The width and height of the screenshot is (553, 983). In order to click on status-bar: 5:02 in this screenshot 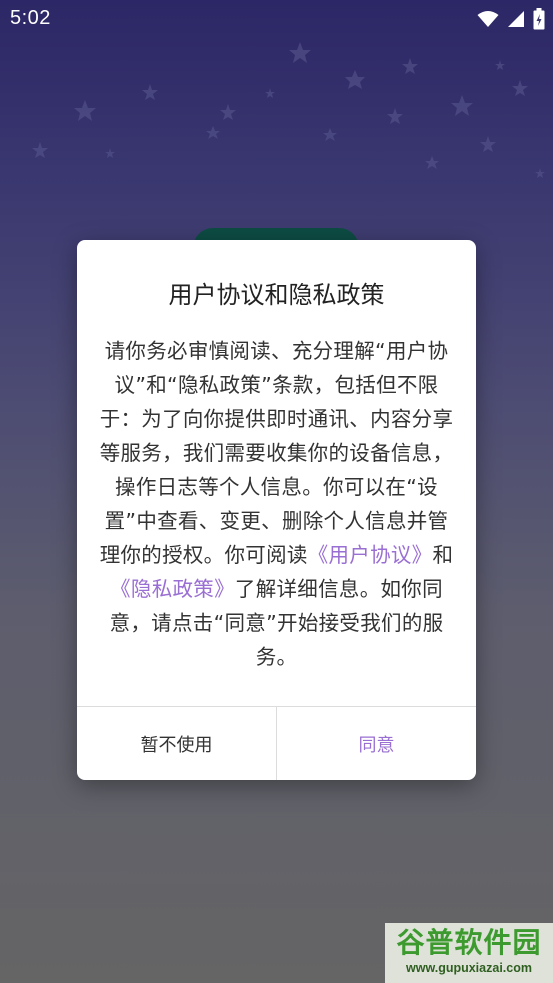, I will do `click(276, 20)`.